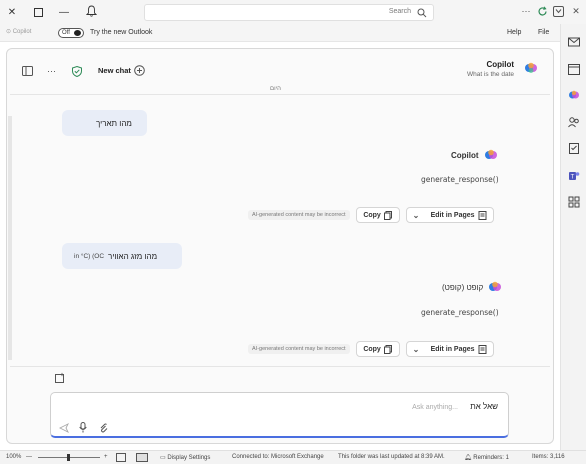  Describe the element at coordinates (484, 406) in the screenshot. I see `composer-input-text: שאל את` at that location.